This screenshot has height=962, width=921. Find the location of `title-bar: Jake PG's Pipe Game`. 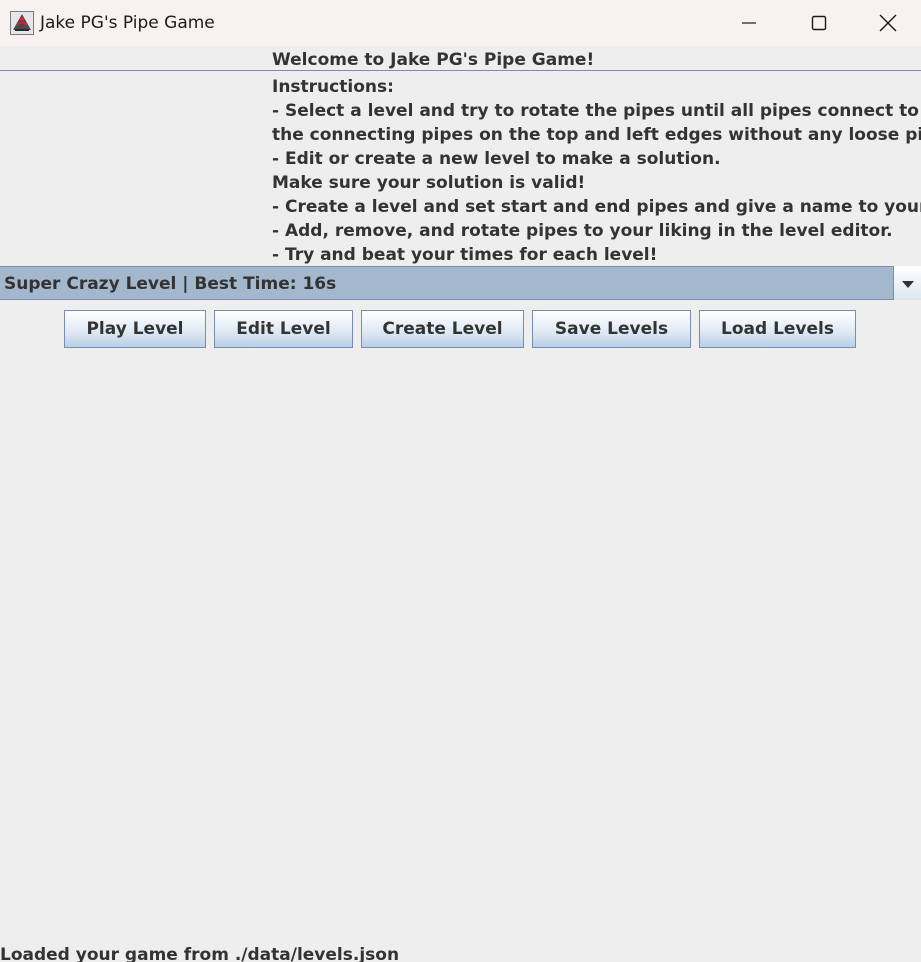

title-bar: Jake PG's Pipe Game is located at coordinates (460, 23).